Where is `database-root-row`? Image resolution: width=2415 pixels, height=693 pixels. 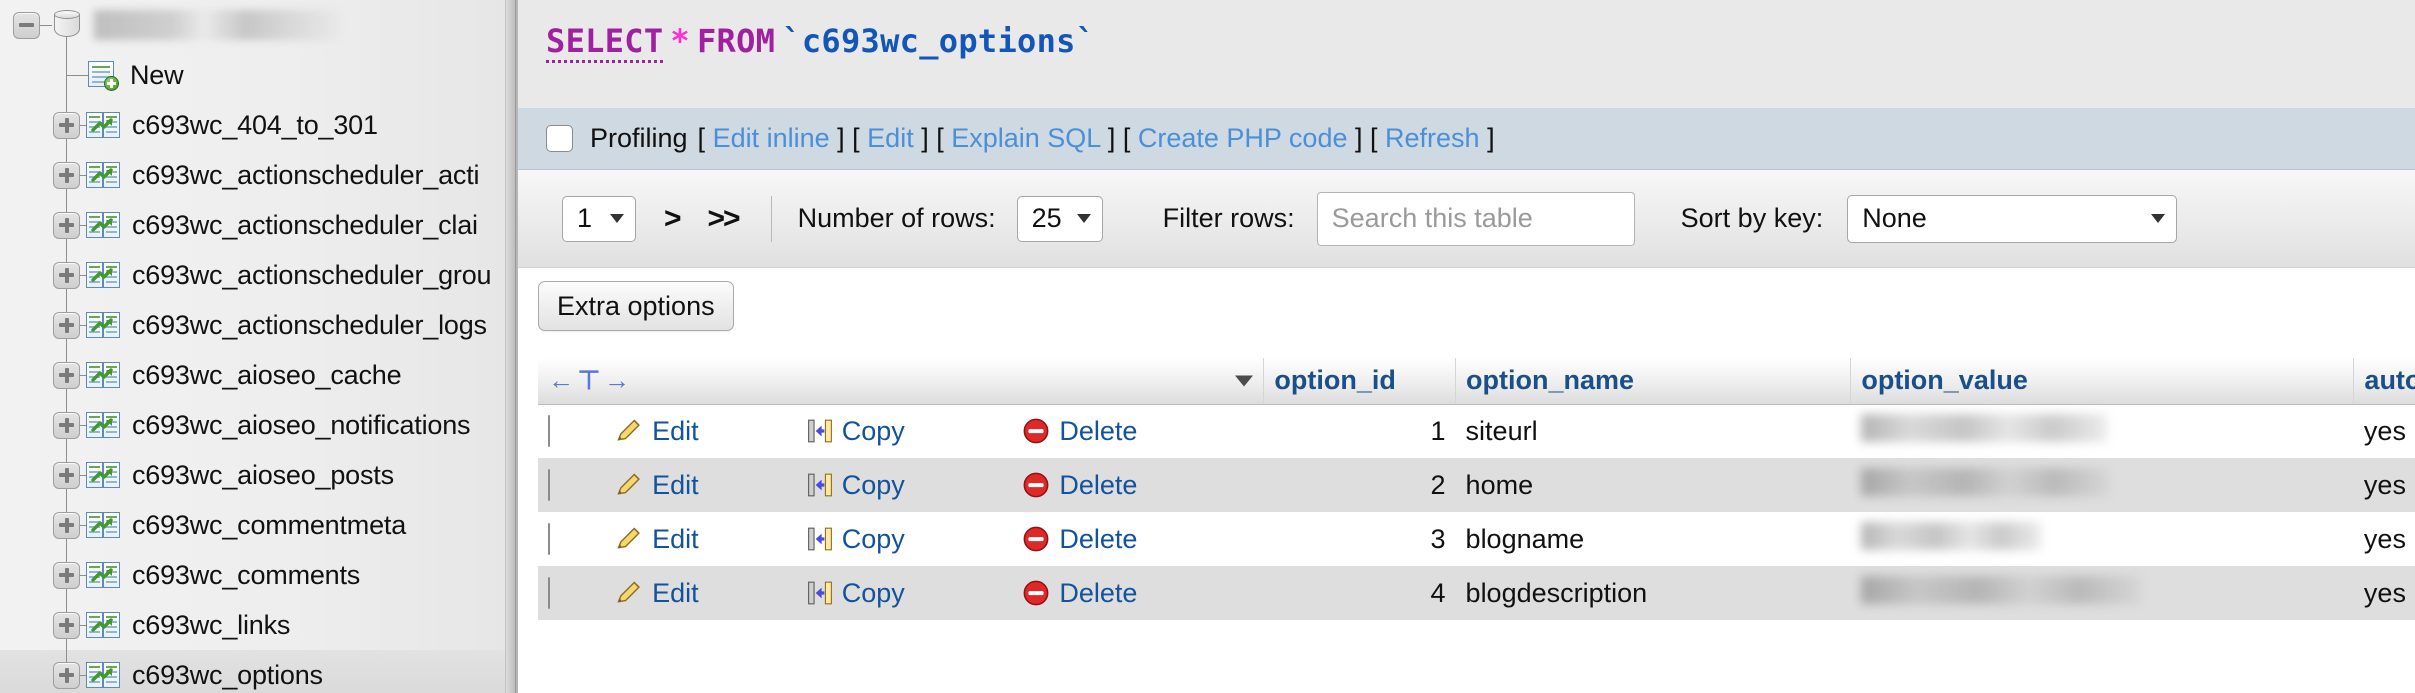 database-root-row is located at coordinates (257, 25).